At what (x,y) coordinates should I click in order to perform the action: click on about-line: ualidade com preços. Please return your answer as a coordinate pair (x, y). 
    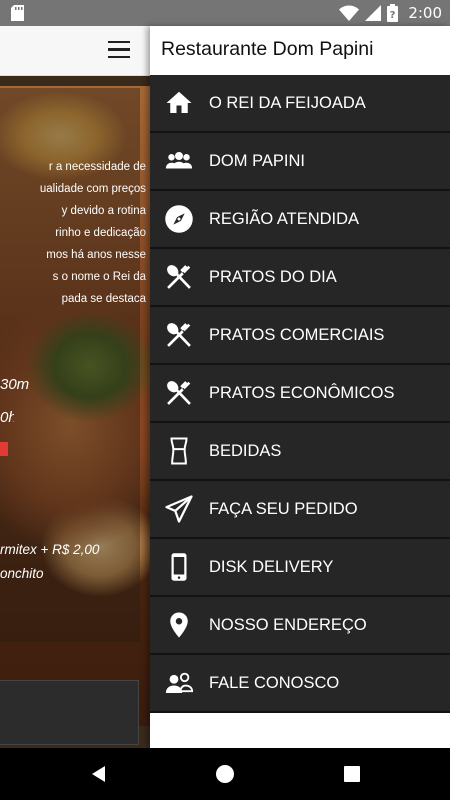
    Looking at the image, I should click on (92, 189).